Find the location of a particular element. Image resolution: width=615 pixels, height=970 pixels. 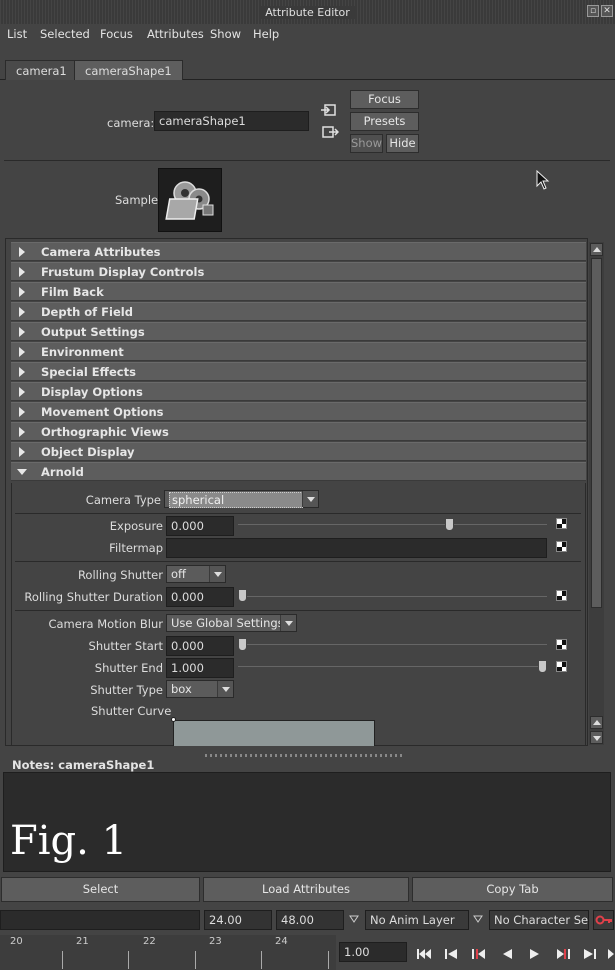

attributes-scrollbar is located at coordinates (596, 493).